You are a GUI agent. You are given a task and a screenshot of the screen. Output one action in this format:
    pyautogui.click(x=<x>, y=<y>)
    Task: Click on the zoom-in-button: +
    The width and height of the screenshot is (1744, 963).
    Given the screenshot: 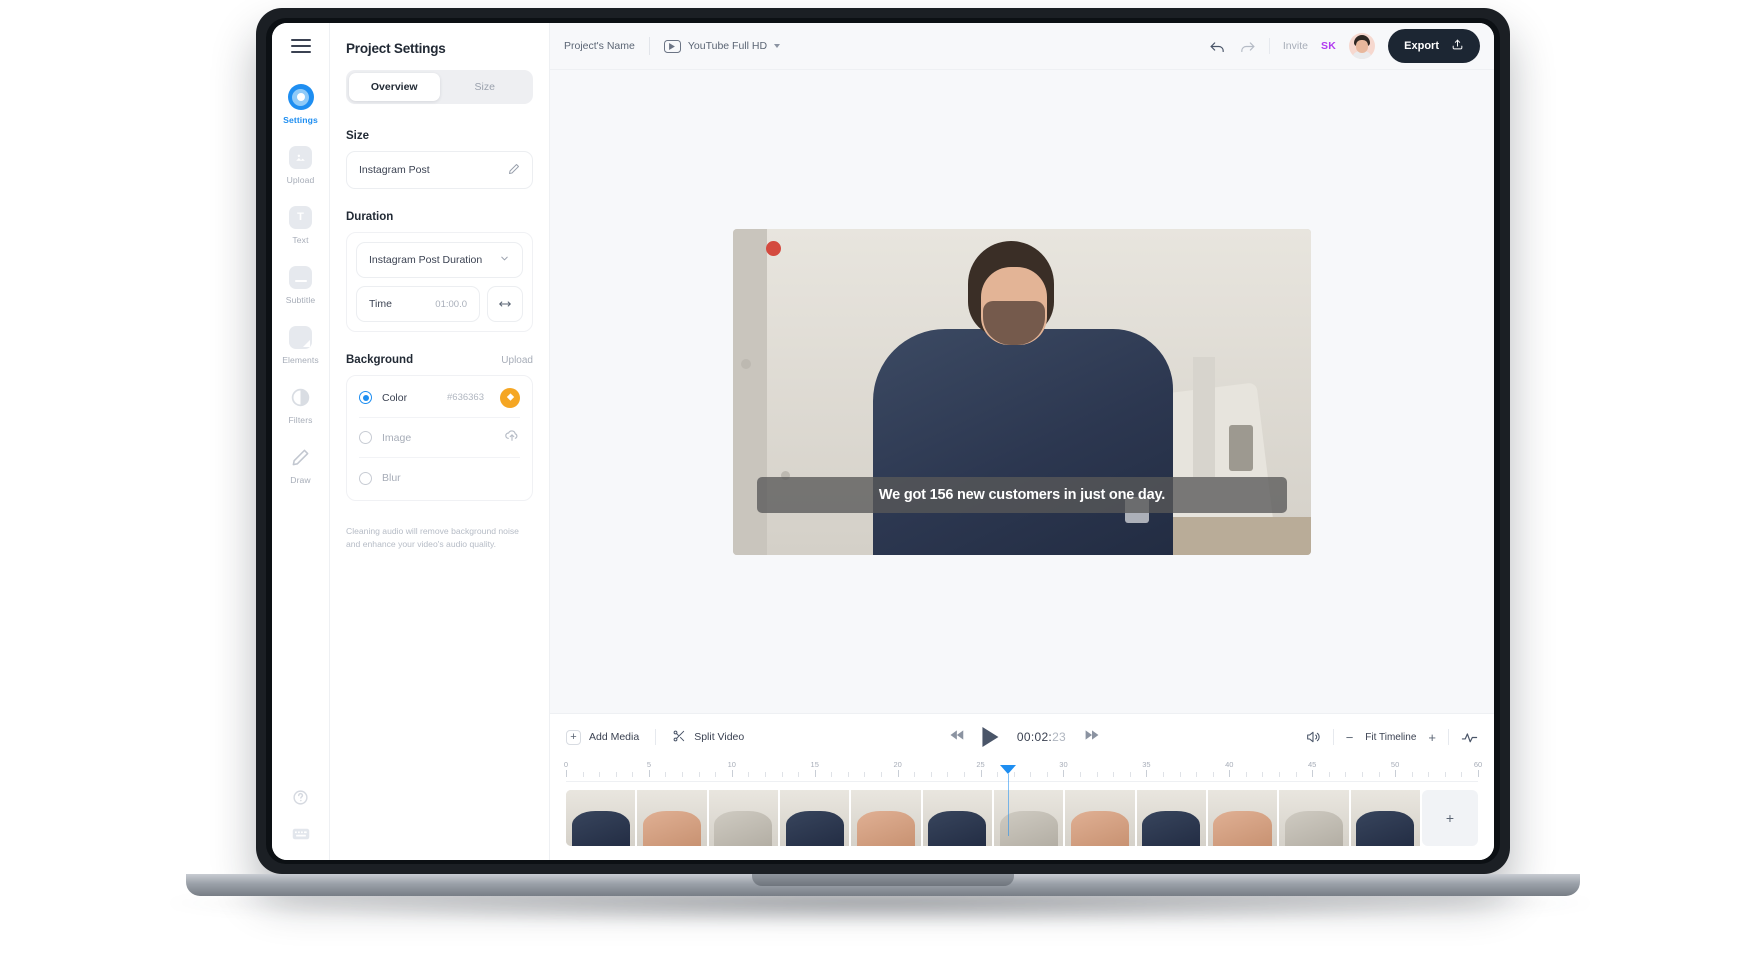 What is the action you would take?
    pyautogui.click(x=1432, y=737)
    